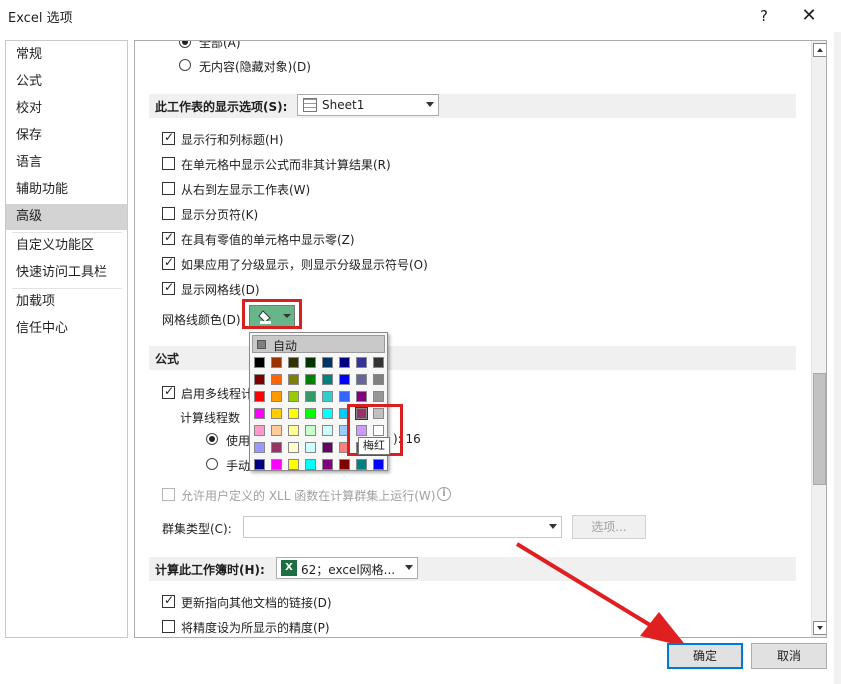 The image size is (841, 684). Describe the element at coordinates (168, 262) in the screenshot. I see `outline-symbols-checkbox` at that location.